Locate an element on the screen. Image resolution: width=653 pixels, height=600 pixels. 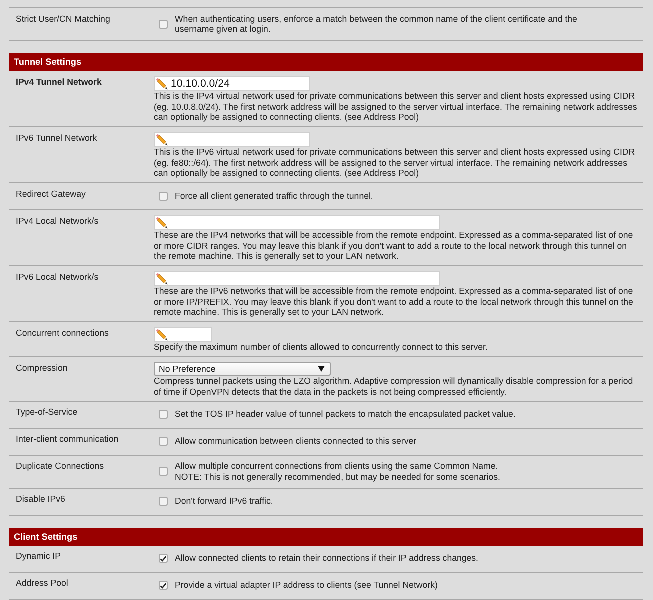
field-description: Compress tunnel packets using the LZO algorithm. Adaptive compression will dynamically disable compression for a period of time if OpenVPN detects that the data in the packets is not being compressed efficiently. is located at coordinates (394, 386).